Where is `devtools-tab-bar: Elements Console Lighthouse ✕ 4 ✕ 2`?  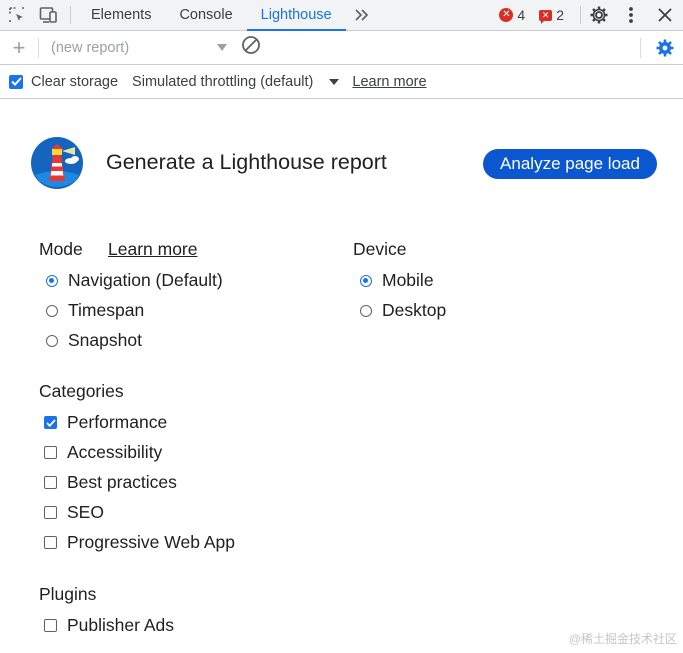
devtools-tab-bar: Elements Console Lighthouse ✕ 4 ✕ 2 is located at coordinates (341, 15).